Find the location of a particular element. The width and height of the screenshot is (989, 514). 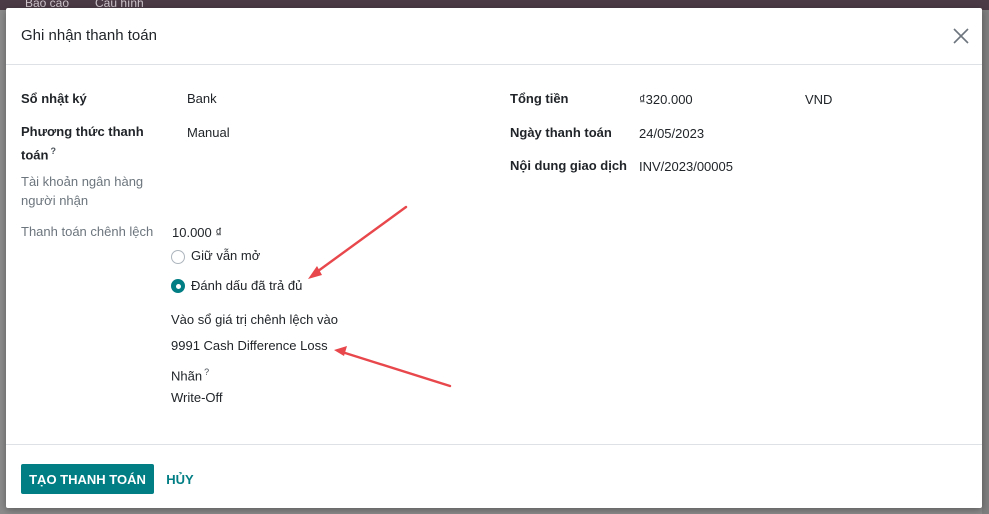

dialog-header: Ghi nhận thanh toán is located at coordinates (494, 36).